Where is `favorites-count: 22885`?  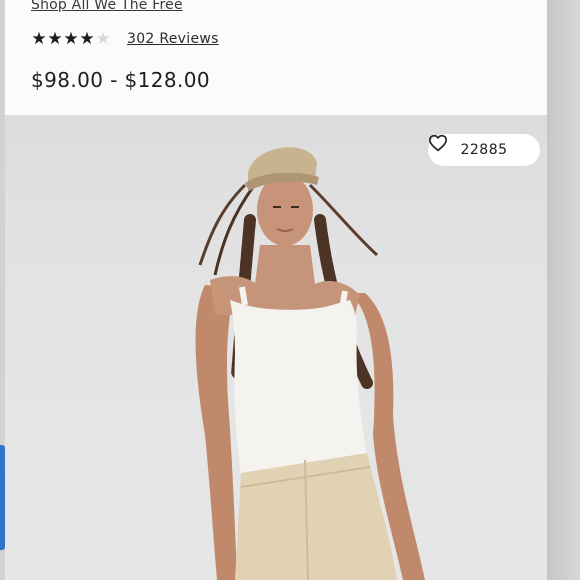 favorites-count: 22885 is located at coordinates (484, 150).